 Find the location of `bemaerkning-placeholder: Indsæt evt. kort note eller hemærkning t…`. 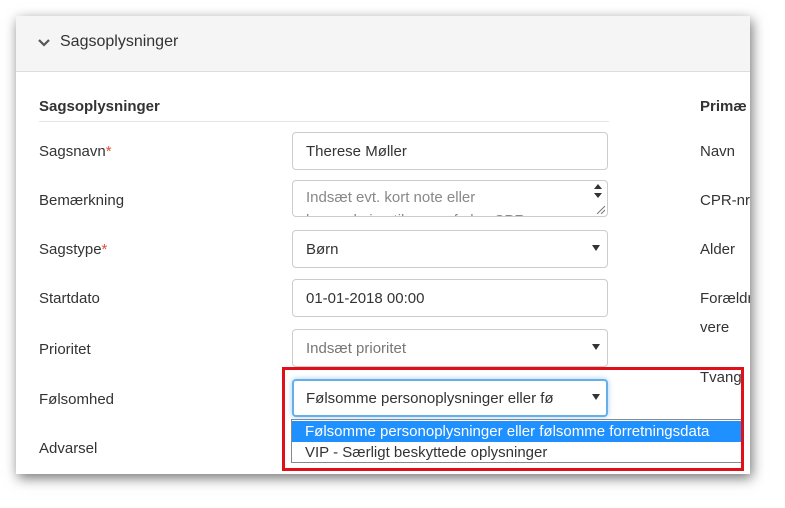

bemaerkning-placeholder: Indsæt evt. kort note eller hemærkning t… is located at coordinates (415, 201).